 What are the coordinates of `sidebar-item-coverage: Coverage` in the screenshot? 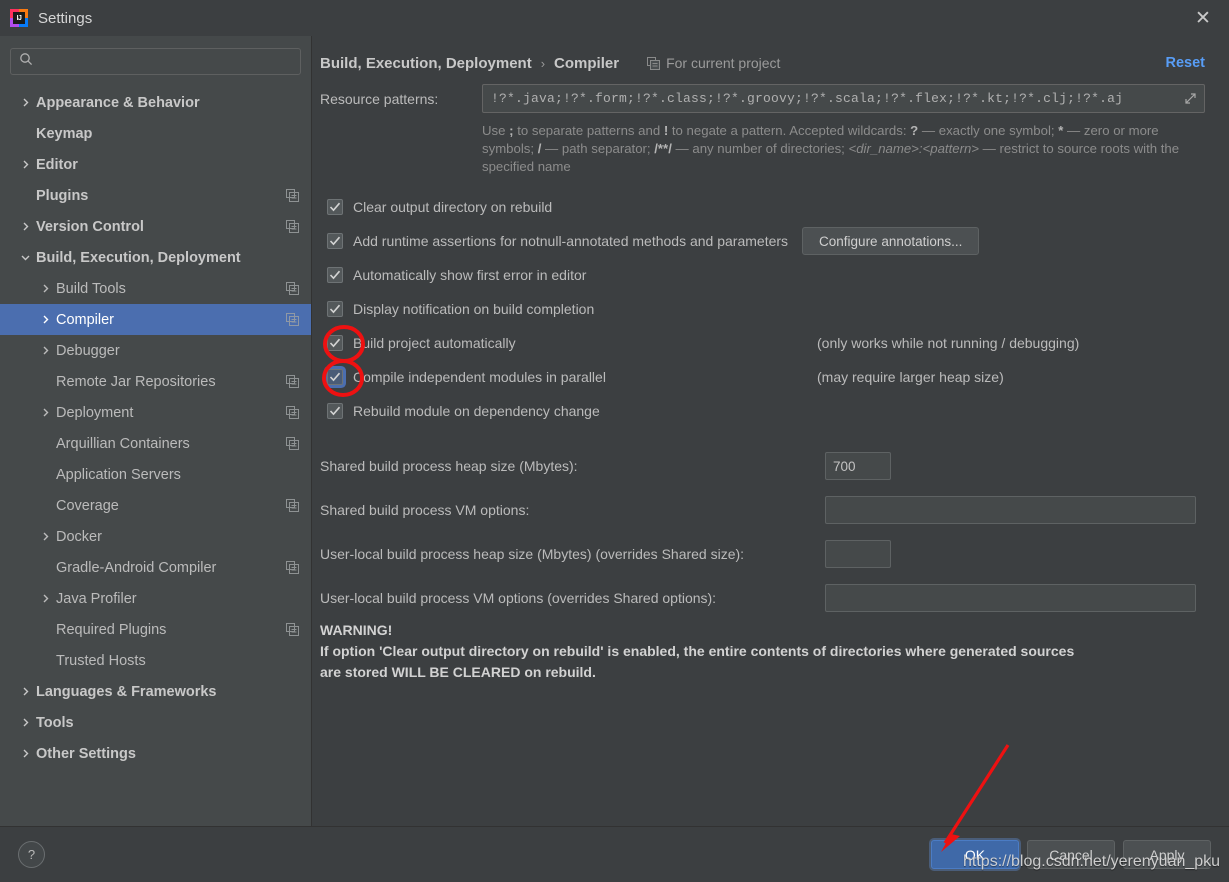 It's located at (155, 505).